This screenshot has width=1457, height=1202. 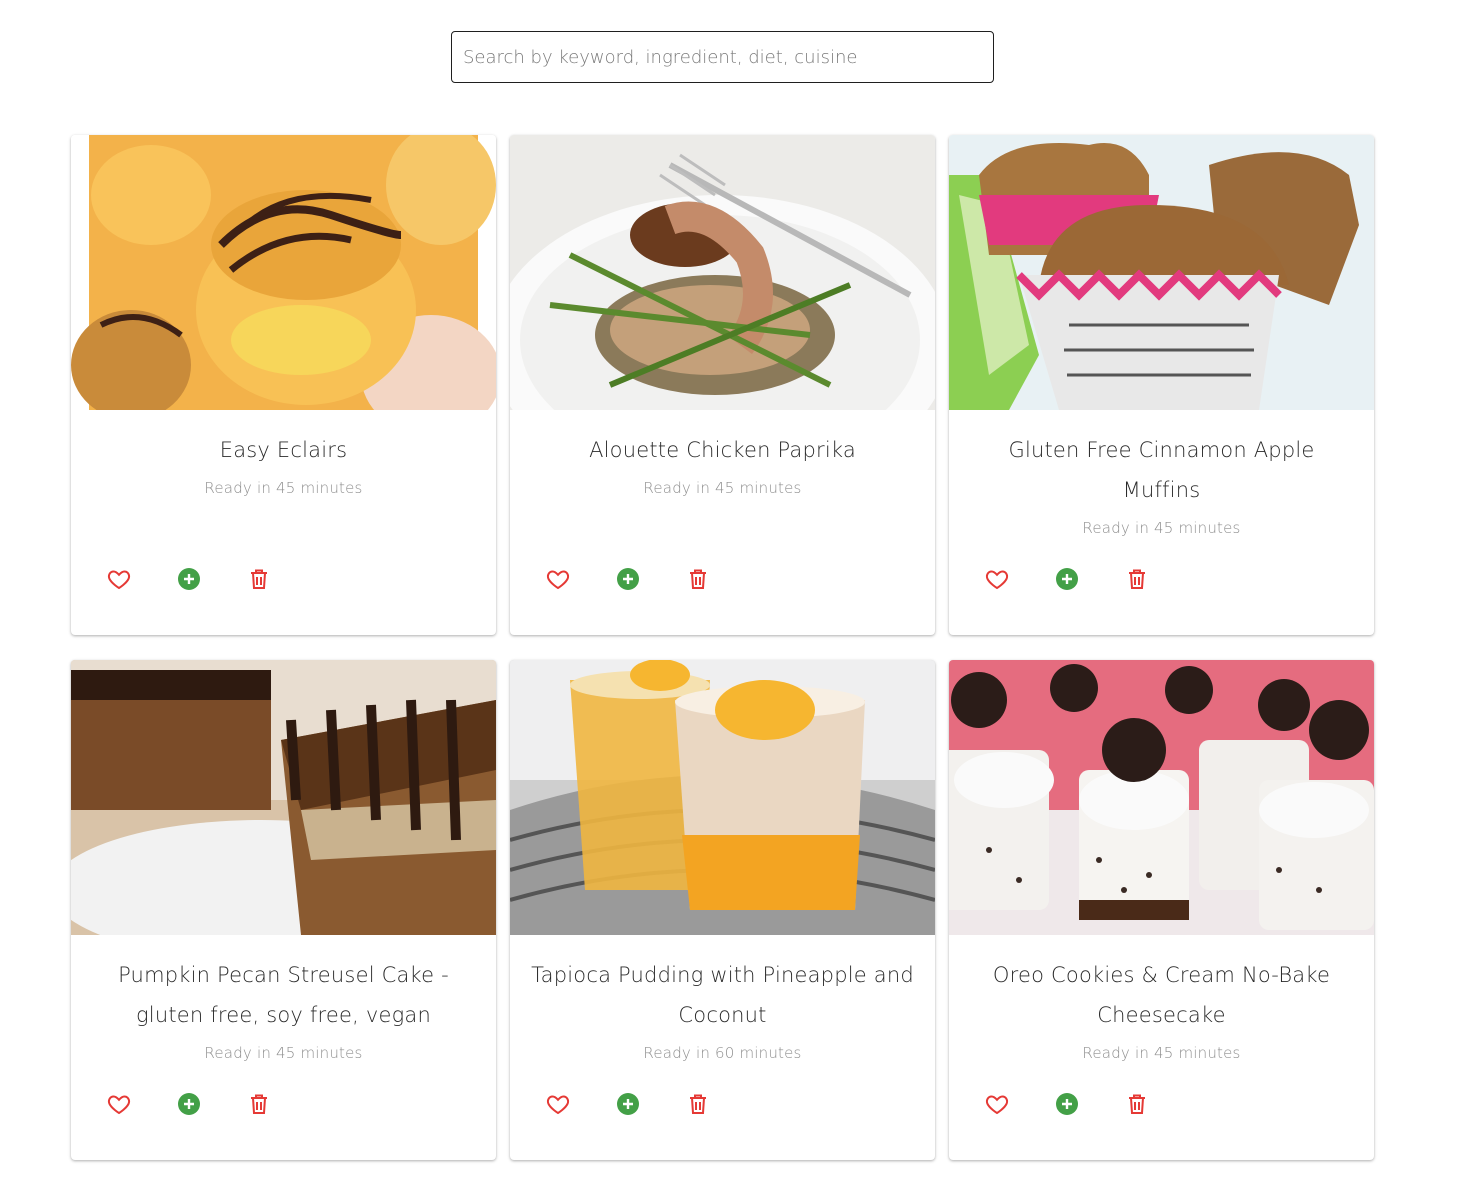 I want to click on recipe-card: Easy Eclairs Ready in 45 minutes, so click(x=283, y=385).